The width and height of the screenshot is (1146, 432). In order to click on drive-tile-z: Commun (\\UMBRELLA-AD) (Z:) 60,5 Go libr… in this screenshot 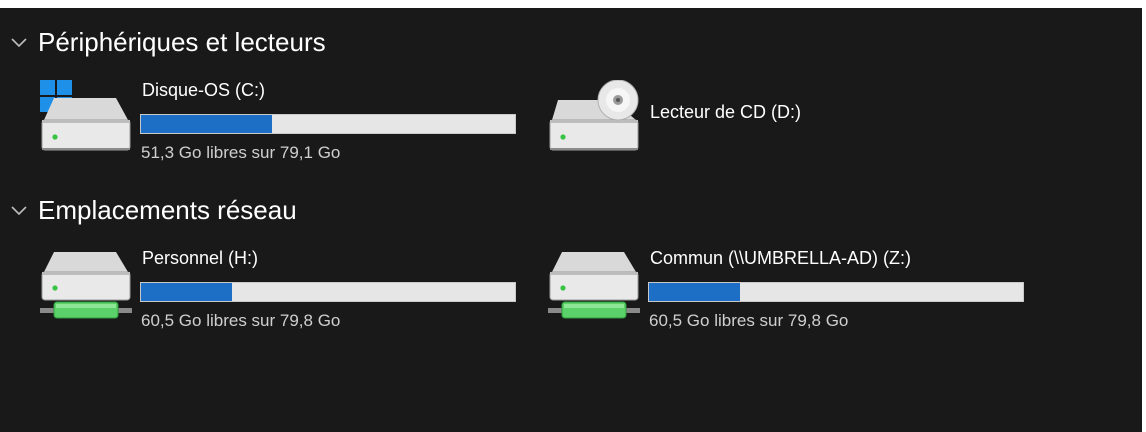, I will do `click(798, 289)`.